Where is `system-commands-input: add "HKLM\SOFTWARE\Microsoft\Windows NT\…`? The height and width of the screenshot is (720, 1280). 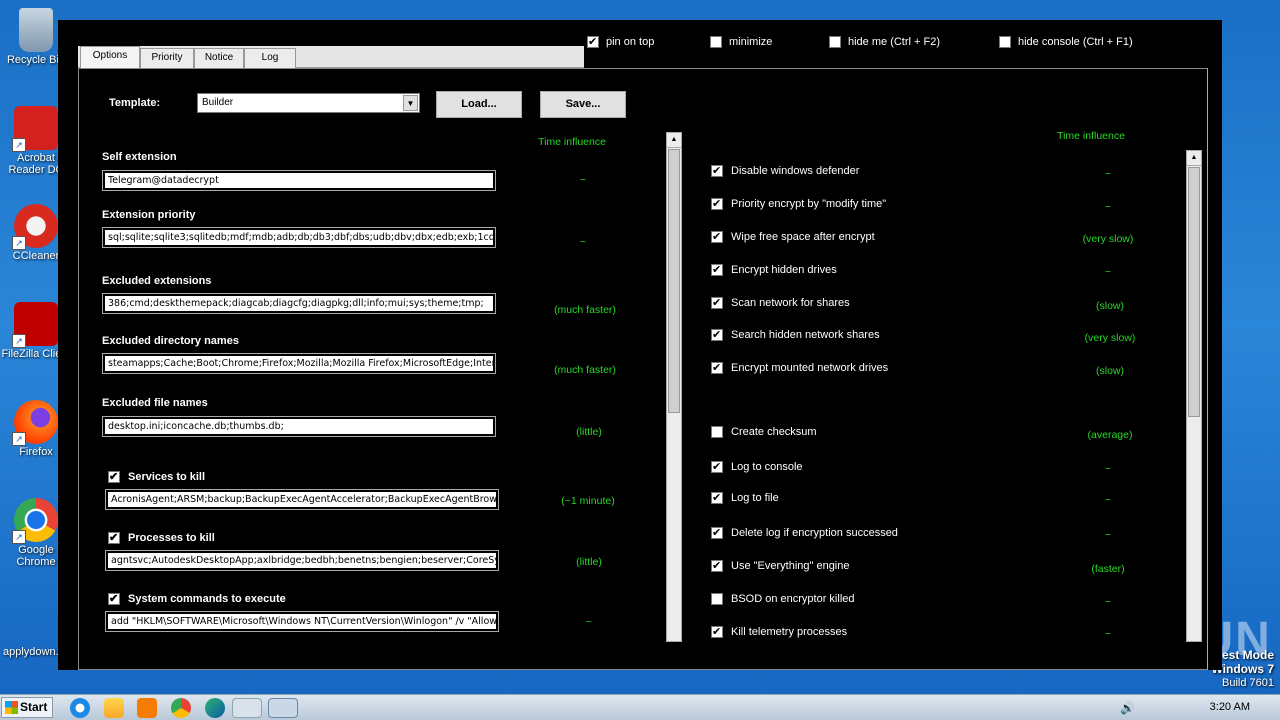 system-commands-input: add "HKLM\SOFTWARE\Microsoft\Windows NT\… is located at coordinates (302, 621).